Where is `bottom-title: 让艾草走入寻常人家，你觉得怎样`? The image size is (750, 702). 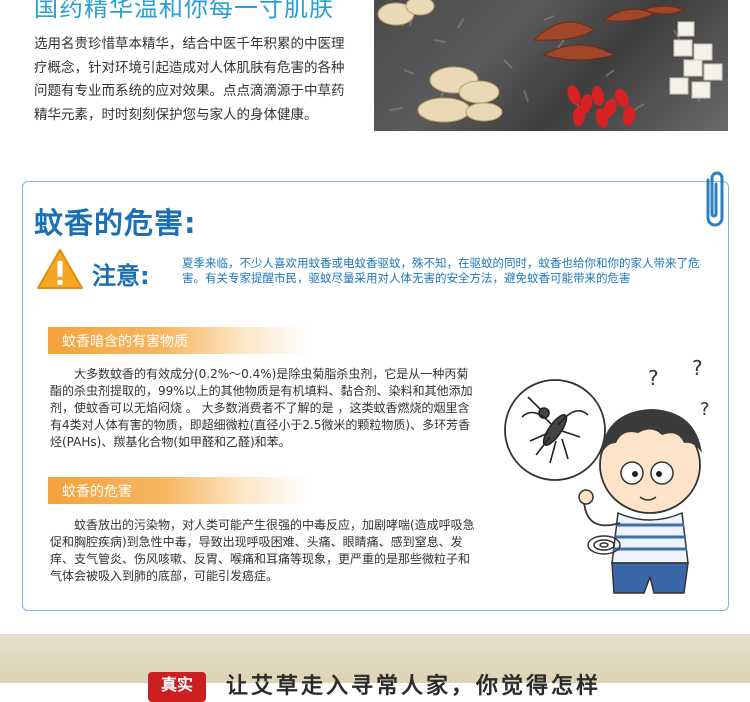 bottom-title: 让艾草走入寻常人家，你觉得怎样 is located at coordinates (414, 686).